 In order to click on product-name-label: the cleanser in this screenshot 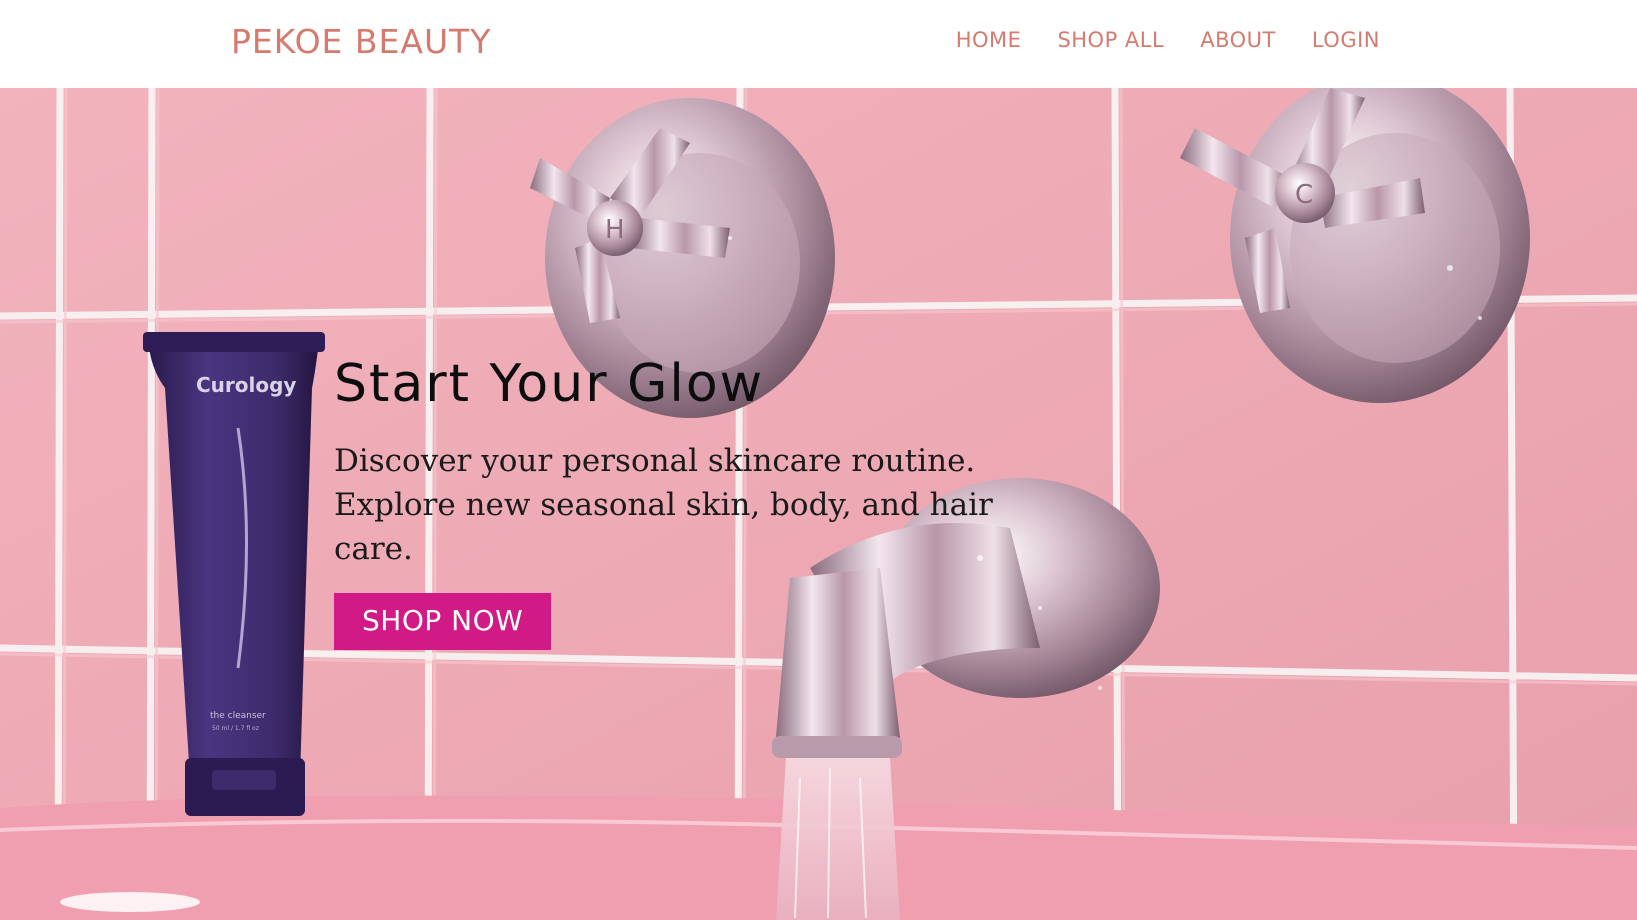, I will do `click(238, 716)`.